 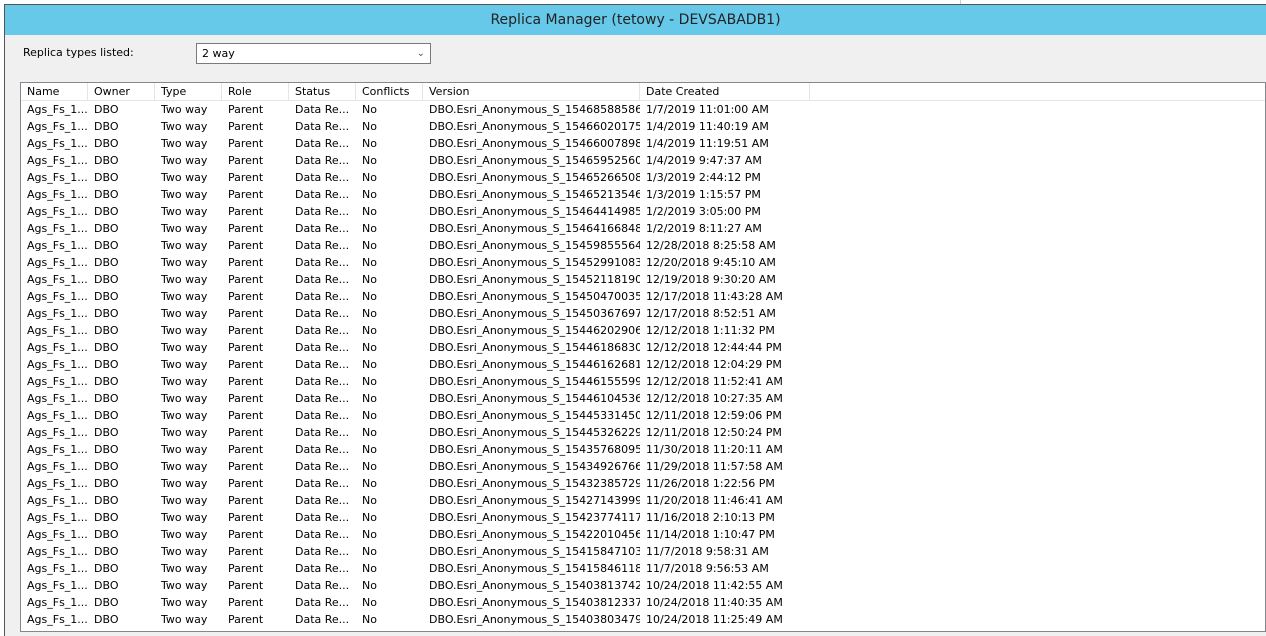 What do you see at coordinates (534, 534) in the screenshot?
I see `cell-version: DBO.Esri_Anonymous_S_1542201045647` at bounding box center [534, 534].